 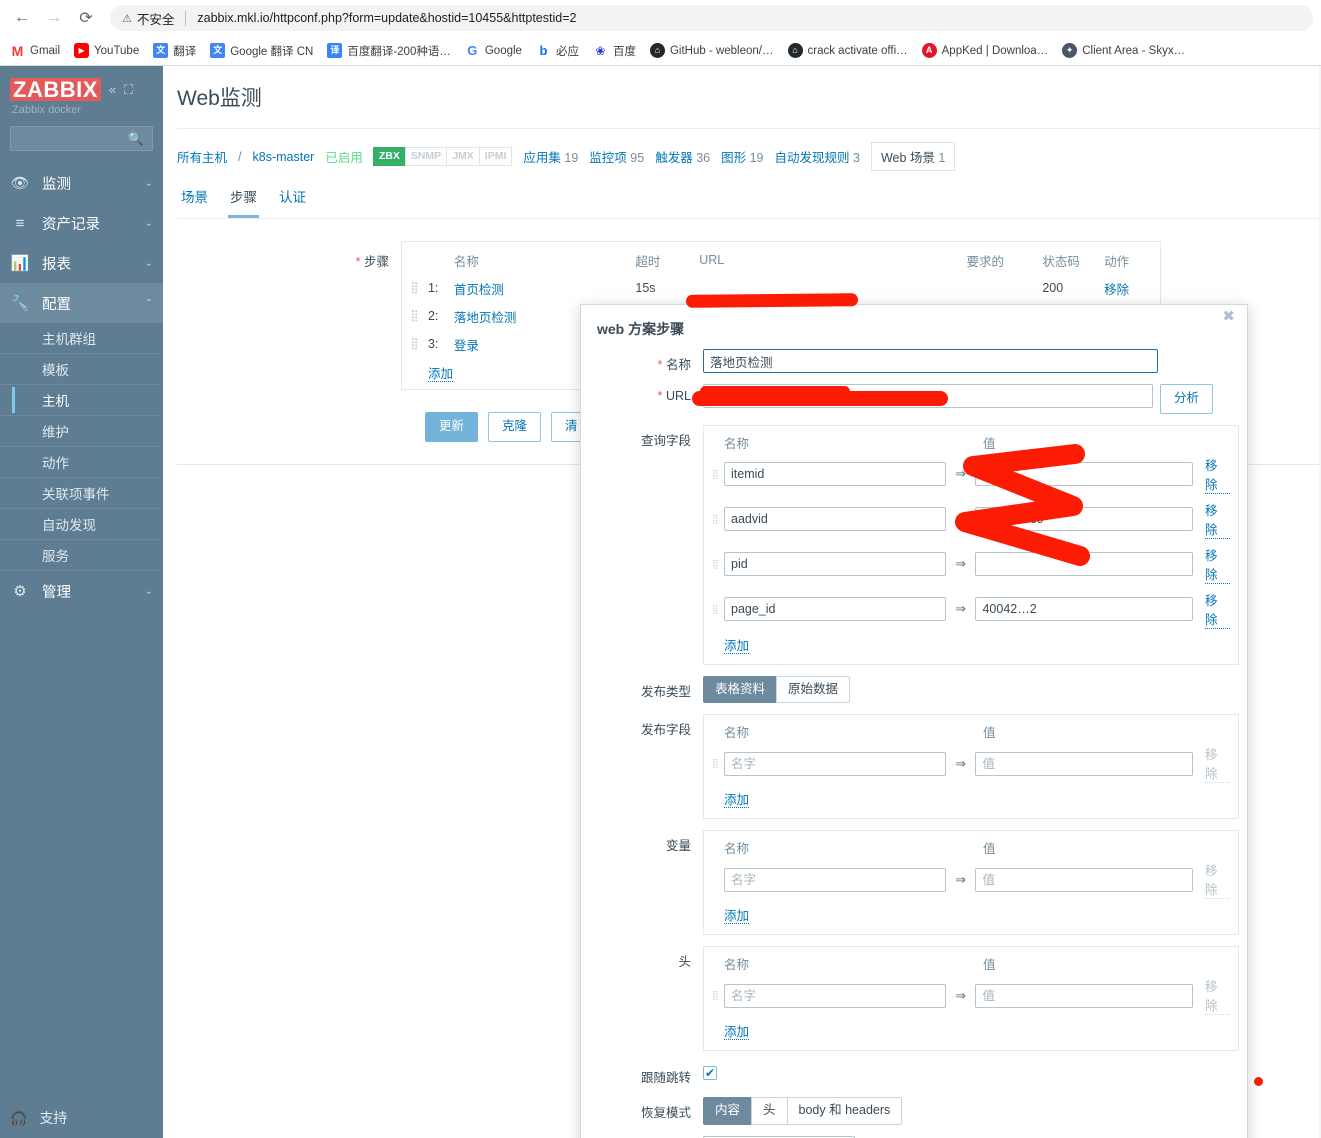 What do you see at coordinates (81, 339) in the screenshot?
I see `sidebar-item-host-groups: 主机群组` at bounding box center [81, 339].